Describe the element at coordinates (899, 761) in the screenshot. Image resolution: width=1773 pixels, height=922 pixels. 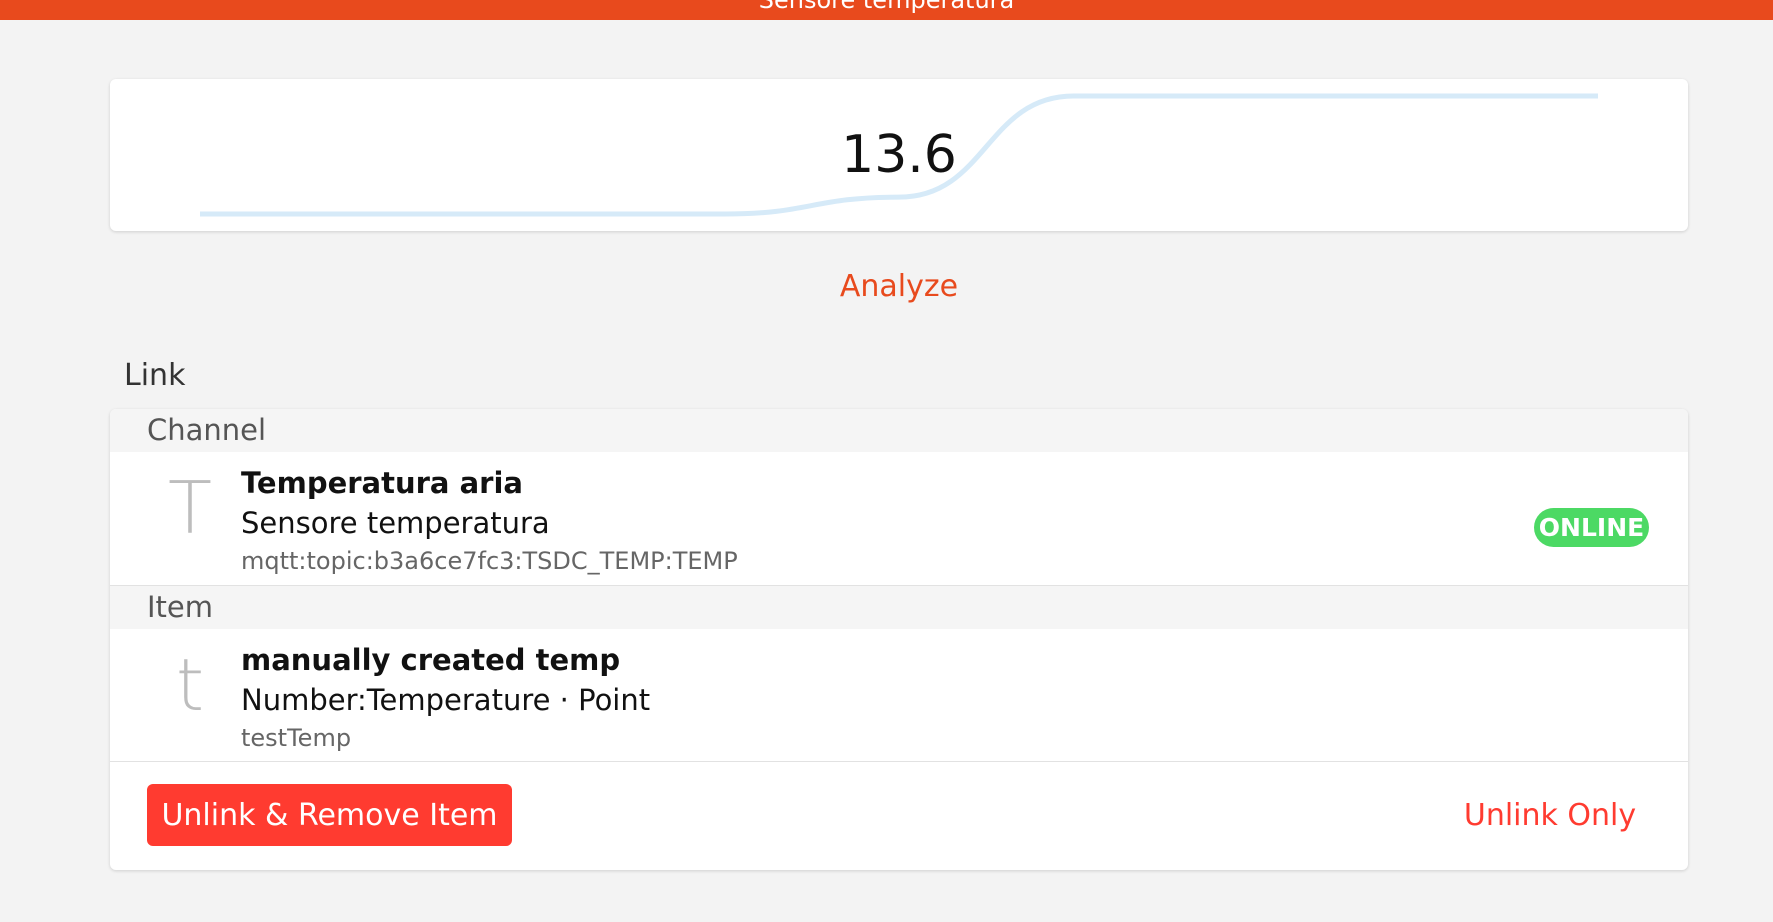
I see `divider` at that location.